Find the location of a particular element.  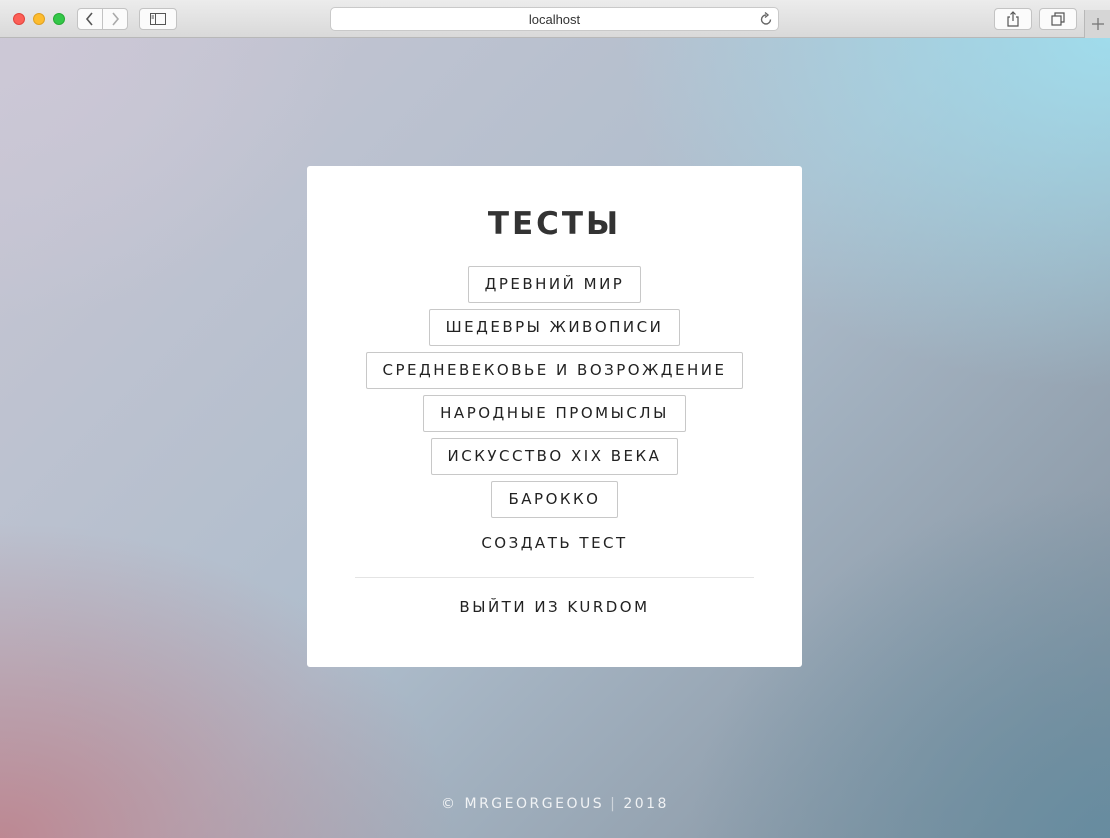

share-icon is located at coordinates (1013, 19).